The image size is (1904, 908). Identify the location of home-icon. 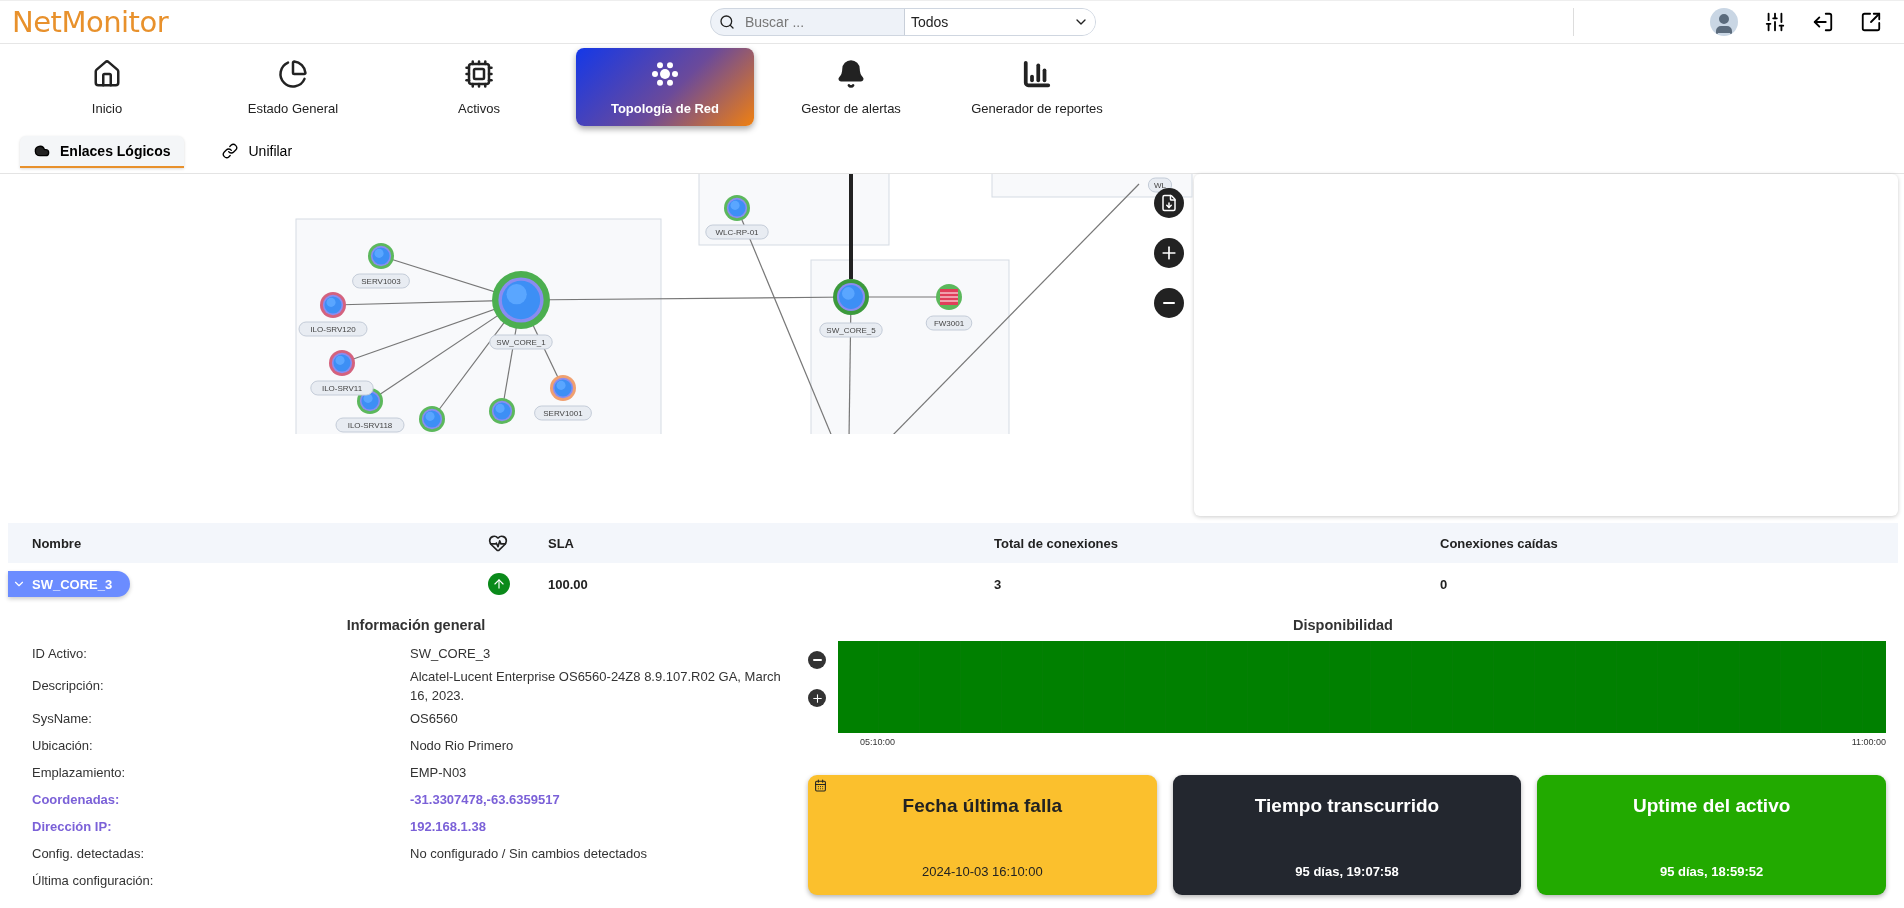
(107, 73).